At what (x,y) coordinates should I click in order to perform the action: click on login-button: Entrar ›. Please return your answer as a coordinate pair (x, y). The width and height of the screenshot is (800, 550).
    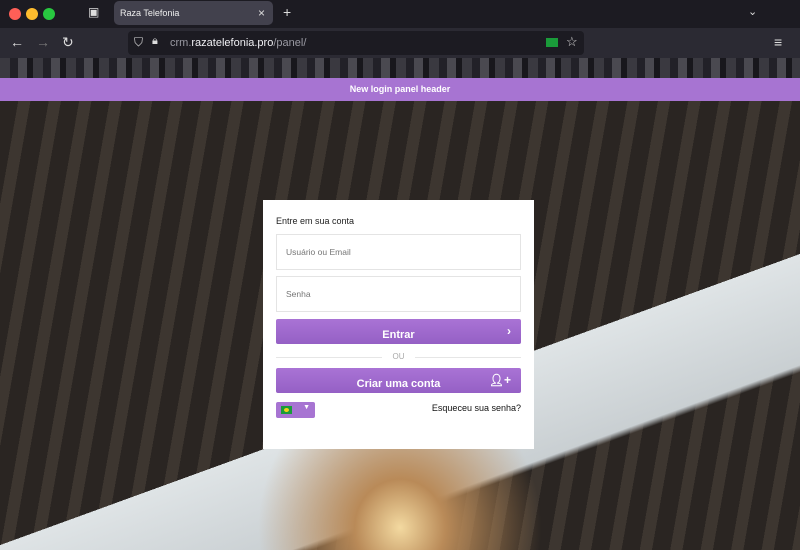
    Looking at the image, I should click on (398, 331).